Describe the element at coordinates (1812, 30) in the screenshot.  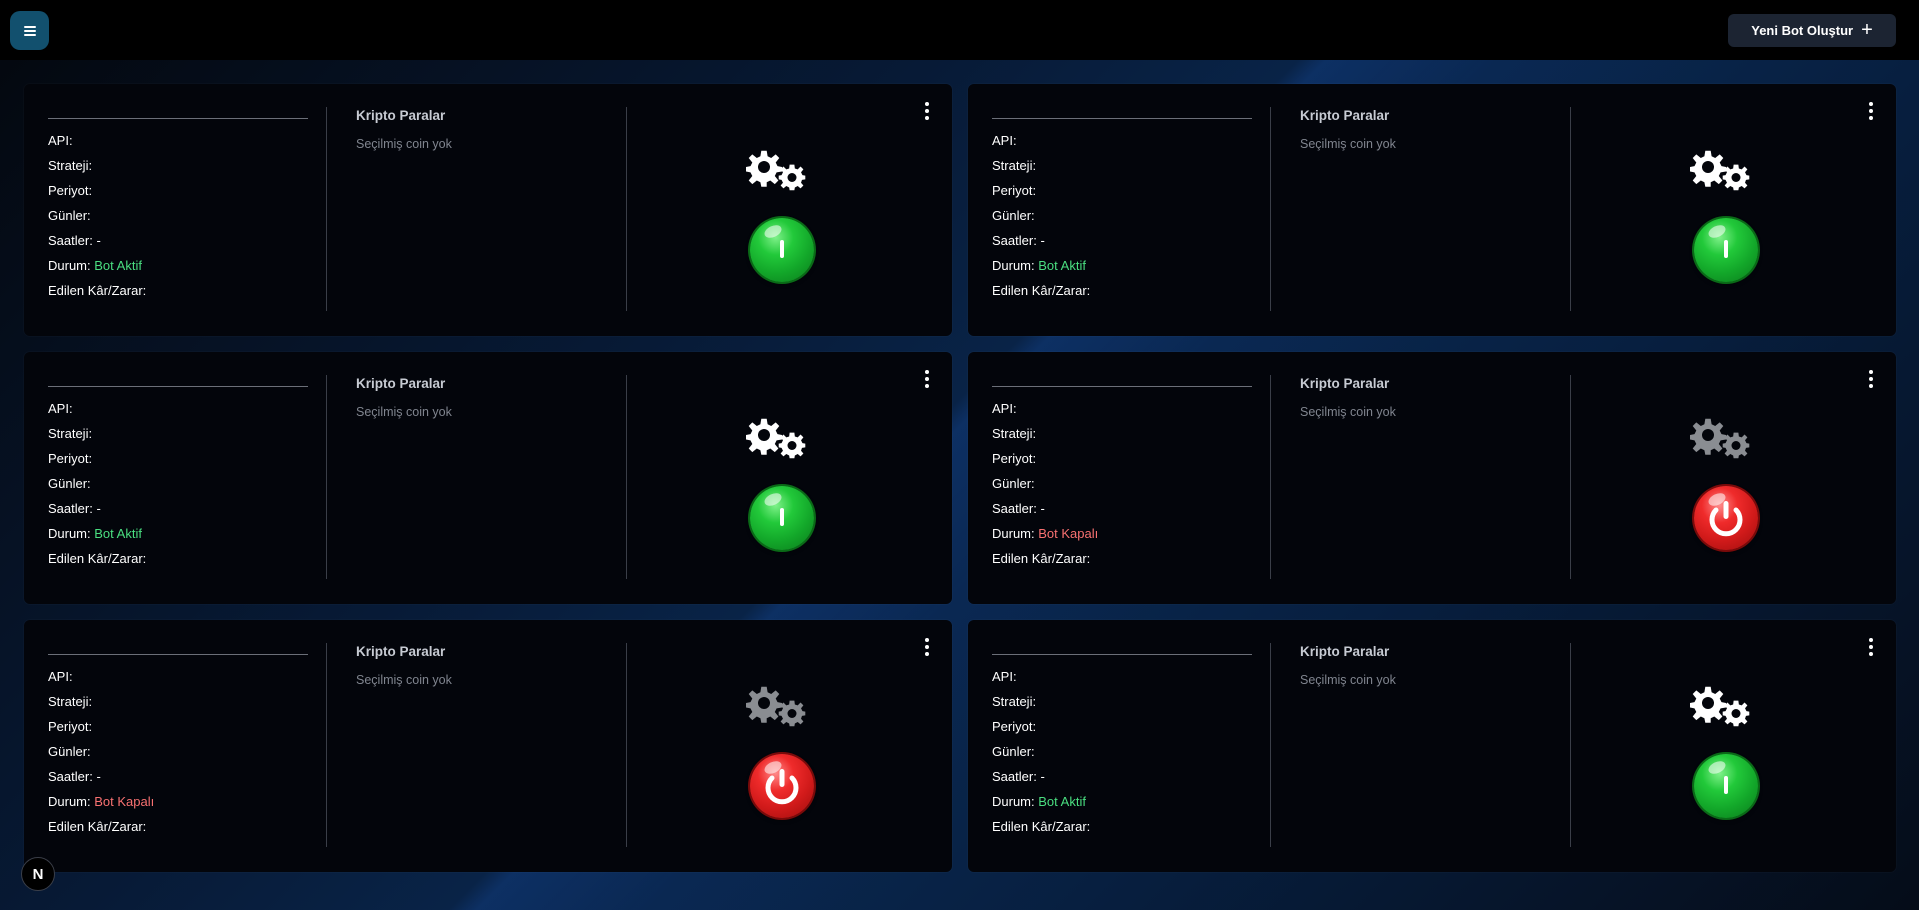
I see `new-bot-button: Yeni Bot Oluştur +` at that location.